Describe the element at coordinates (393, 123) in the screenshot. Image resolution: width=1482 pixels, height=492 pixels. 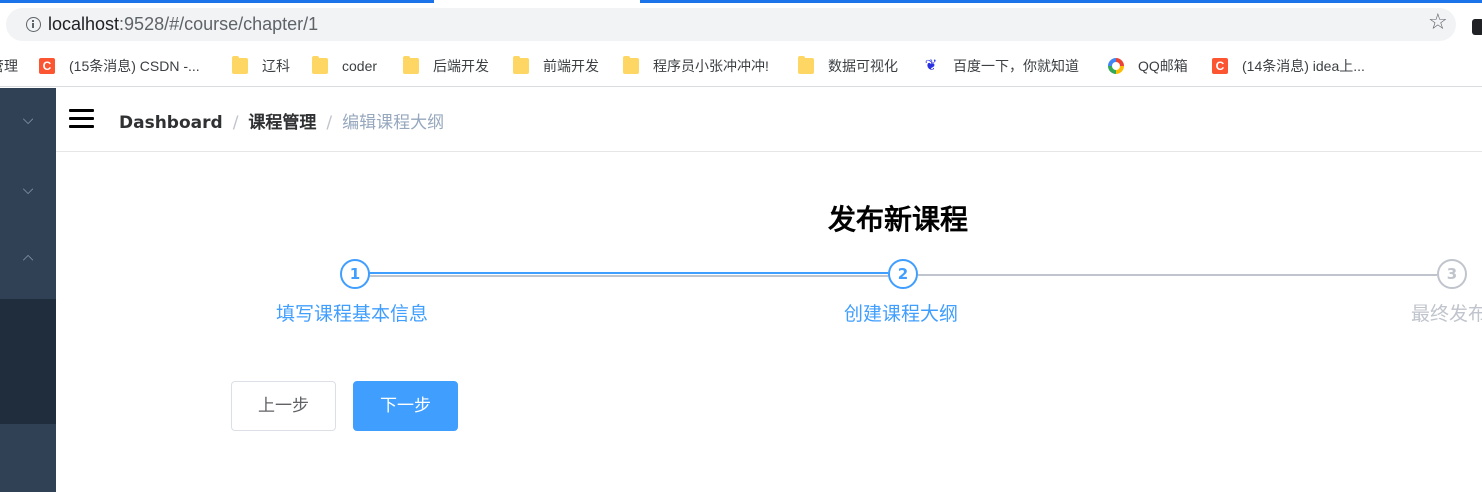
I see `breadcrumb-current: 编辑课程大纲` at that location.